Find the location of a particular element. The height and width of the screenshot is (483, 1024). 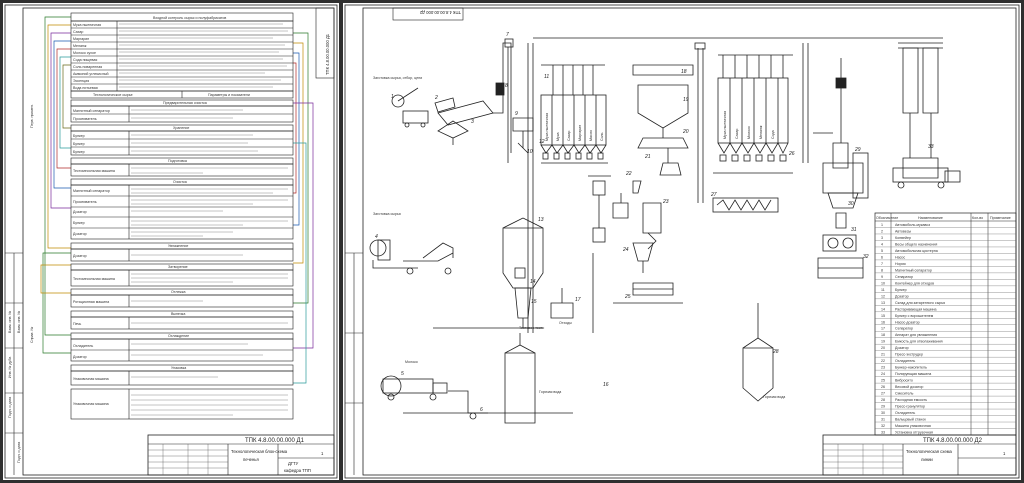

spec-row-name: Автовесы is located at coordinates (903, 231).